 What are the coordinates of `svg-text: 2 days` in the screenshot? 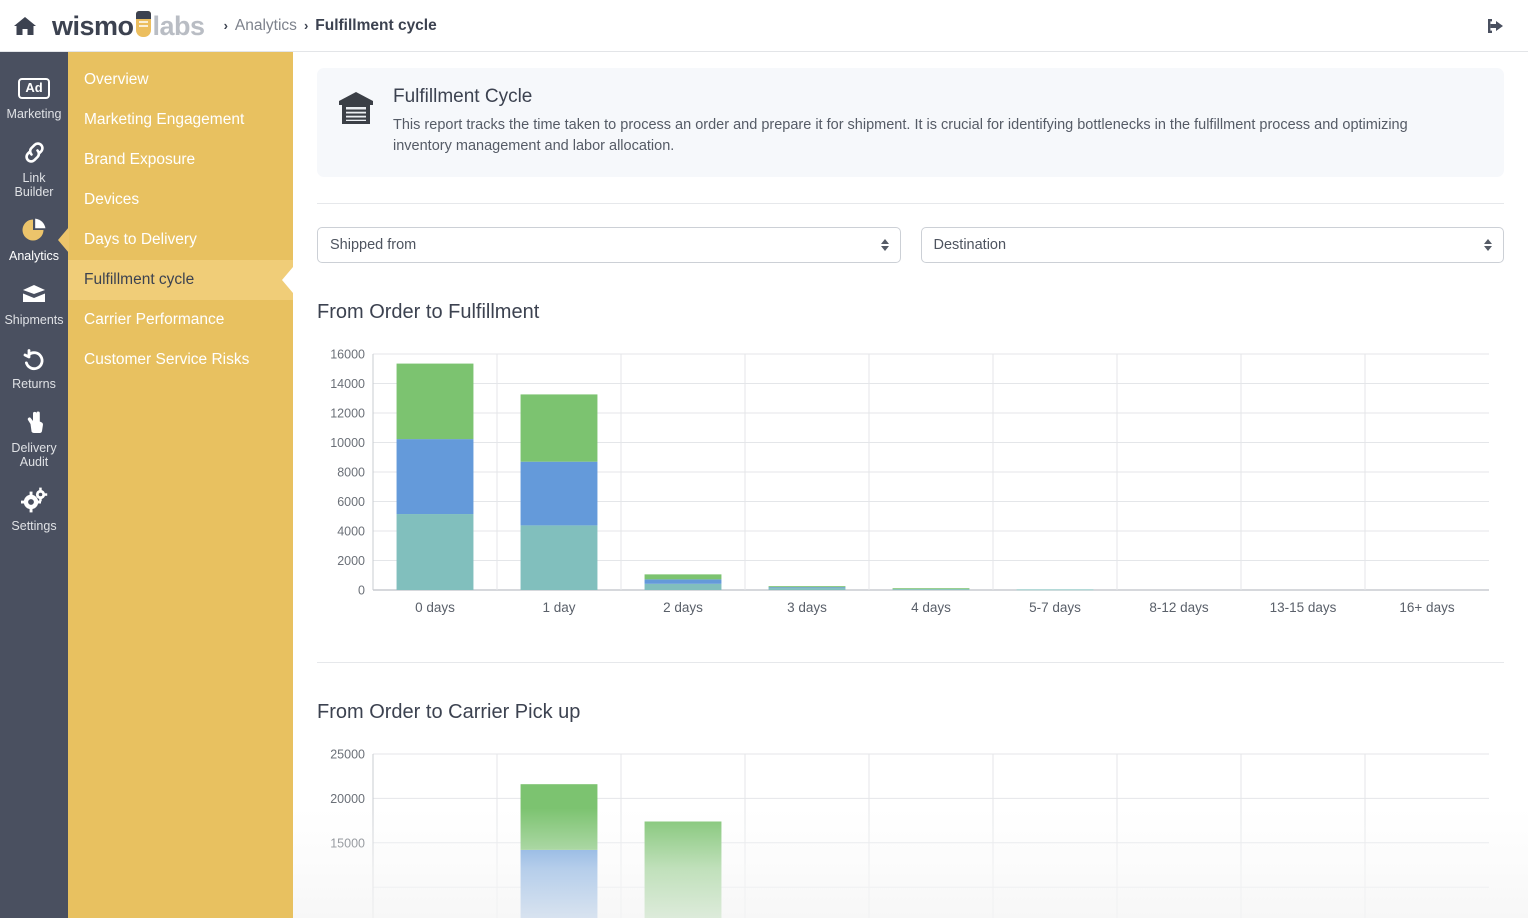 It's located at (683, 607).